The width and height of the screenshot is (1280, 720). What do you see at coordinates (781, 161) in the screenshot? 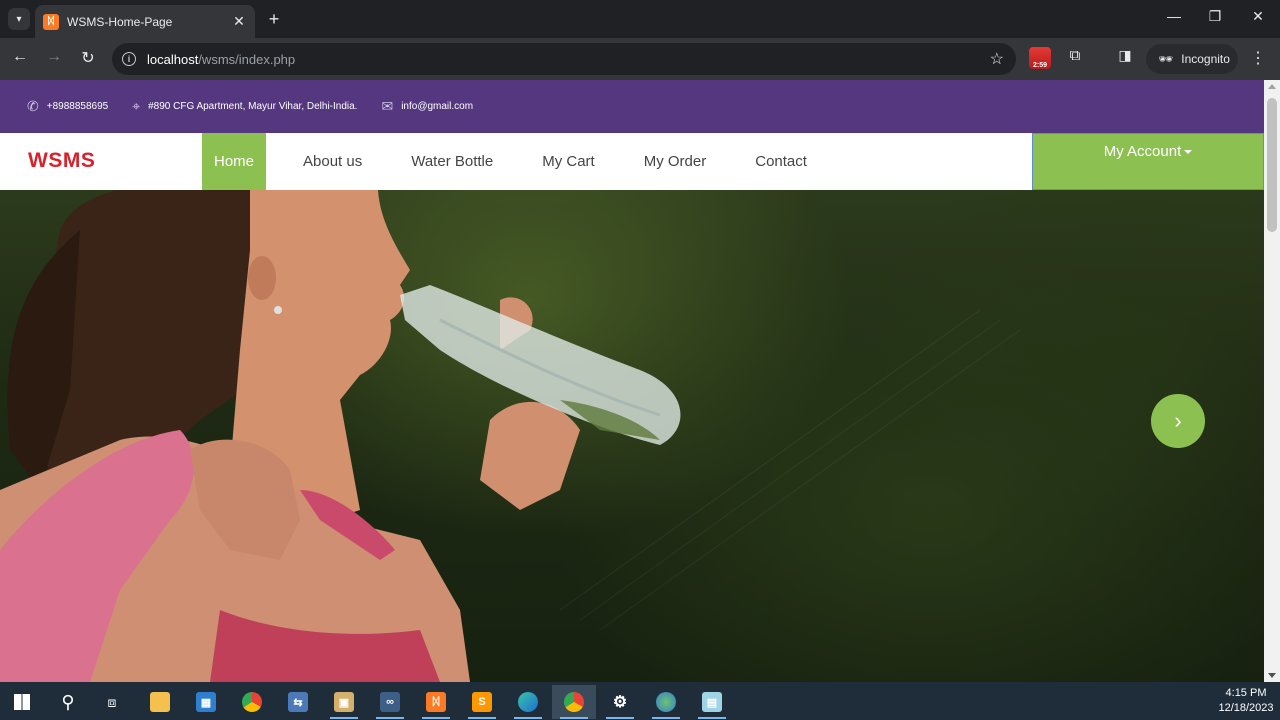
I see `nav-link-contact: Contact` at bounding box center [781, 161].